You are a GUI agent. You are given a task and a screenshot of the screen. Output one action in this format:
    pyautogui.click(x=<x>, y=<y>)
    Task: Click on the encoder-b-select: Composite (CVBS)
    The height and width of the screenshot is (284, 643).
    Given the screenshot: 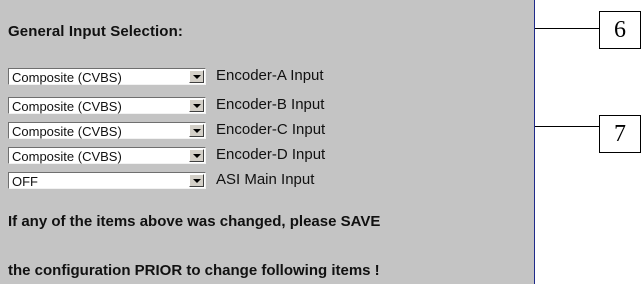 What is the action you would take?
    pyautogui.click(x=107, y=105)
    